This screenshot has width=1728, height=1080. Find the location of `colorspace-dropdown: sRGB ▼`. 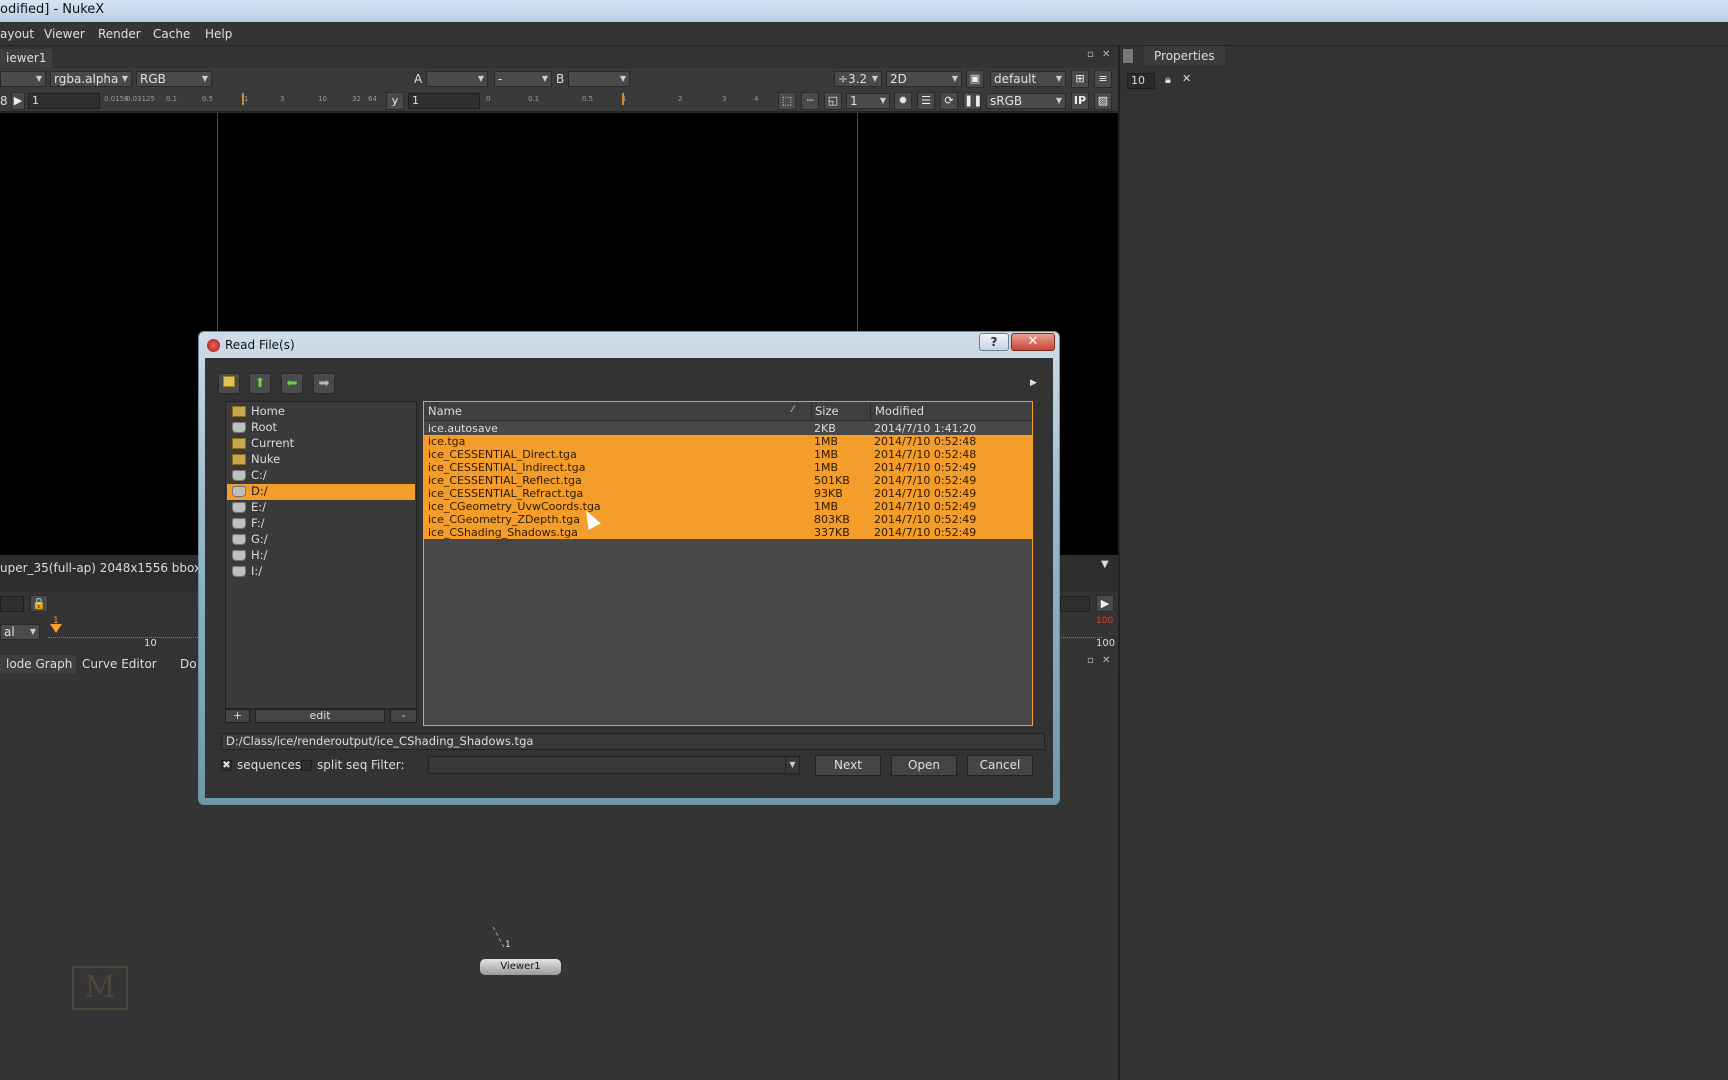

colorspace-dropdown: sRGB ▼ is located at coordinates (1026, 101).